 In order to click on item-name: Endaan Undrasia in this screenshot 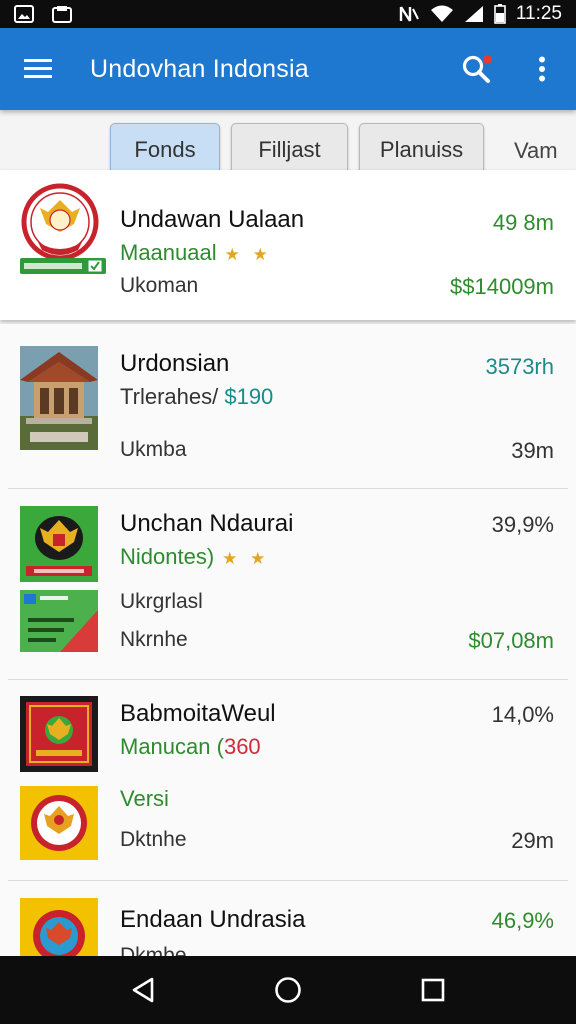, I will do `click(213, 919)`.